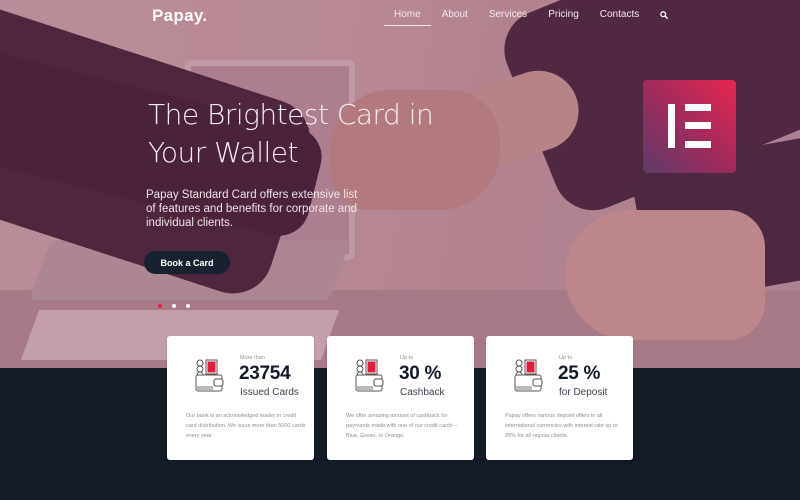 The image size is (800, 500). What do you see at coordinates (698, 125) in the screenshot?
I see `elementor-icon-bar-middle` at bounding box center [698, 125].